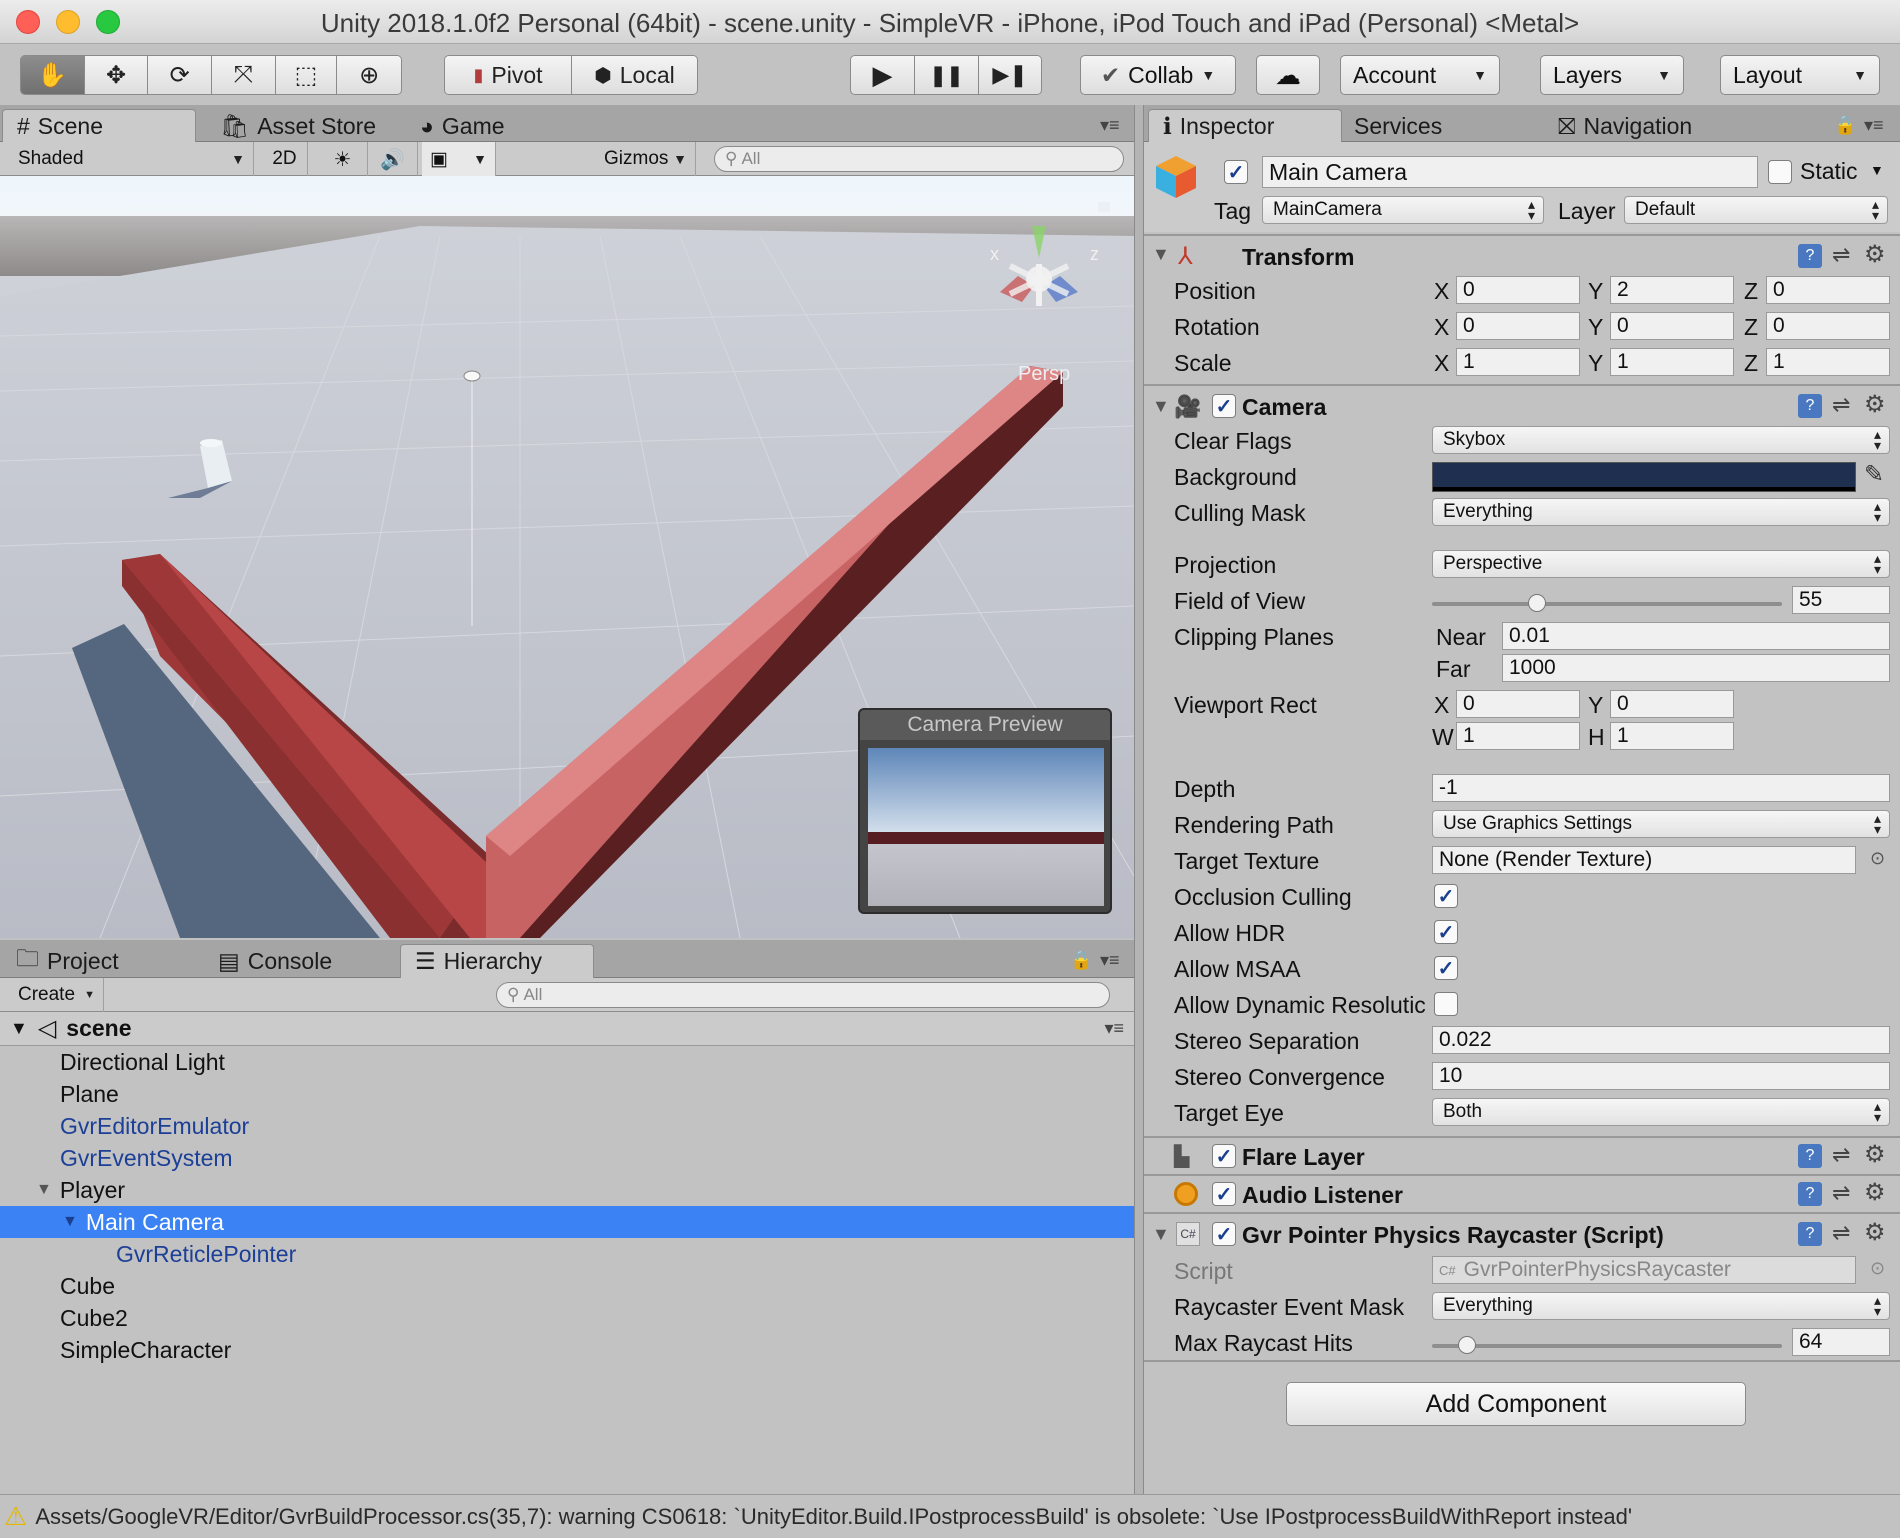 The width and height of the screenshot is (1900, 1538). What do you see at coordinates (99, 126) in the screenshot?
I see `tab-scene: # Scene` at bounding box center [99, 126].